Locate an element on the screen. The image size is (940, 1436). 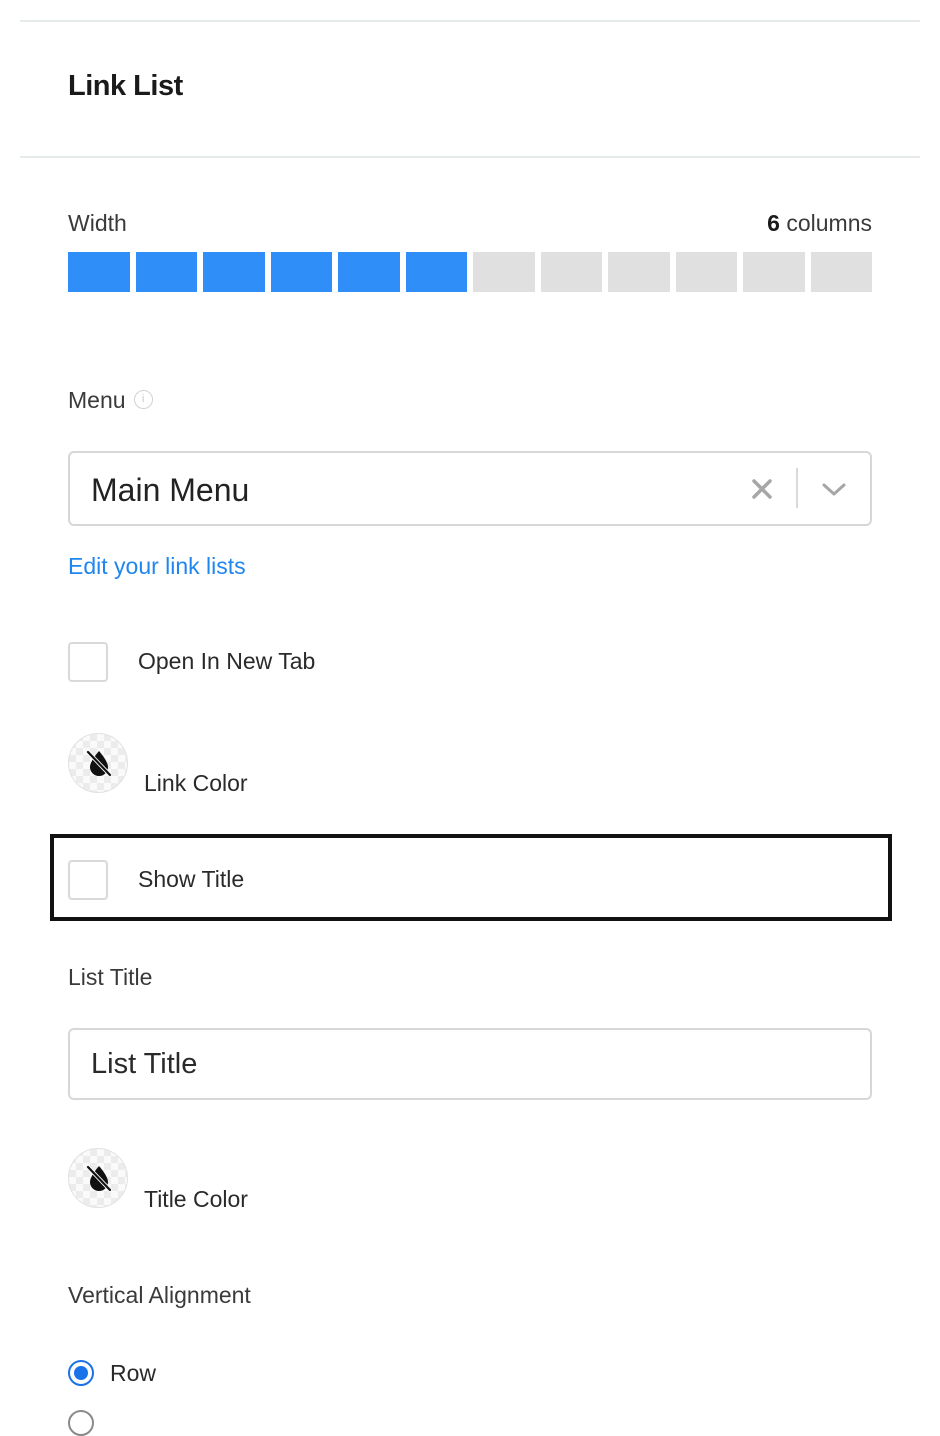
show-title-label: Show Title is located at coordinates (191, 879).